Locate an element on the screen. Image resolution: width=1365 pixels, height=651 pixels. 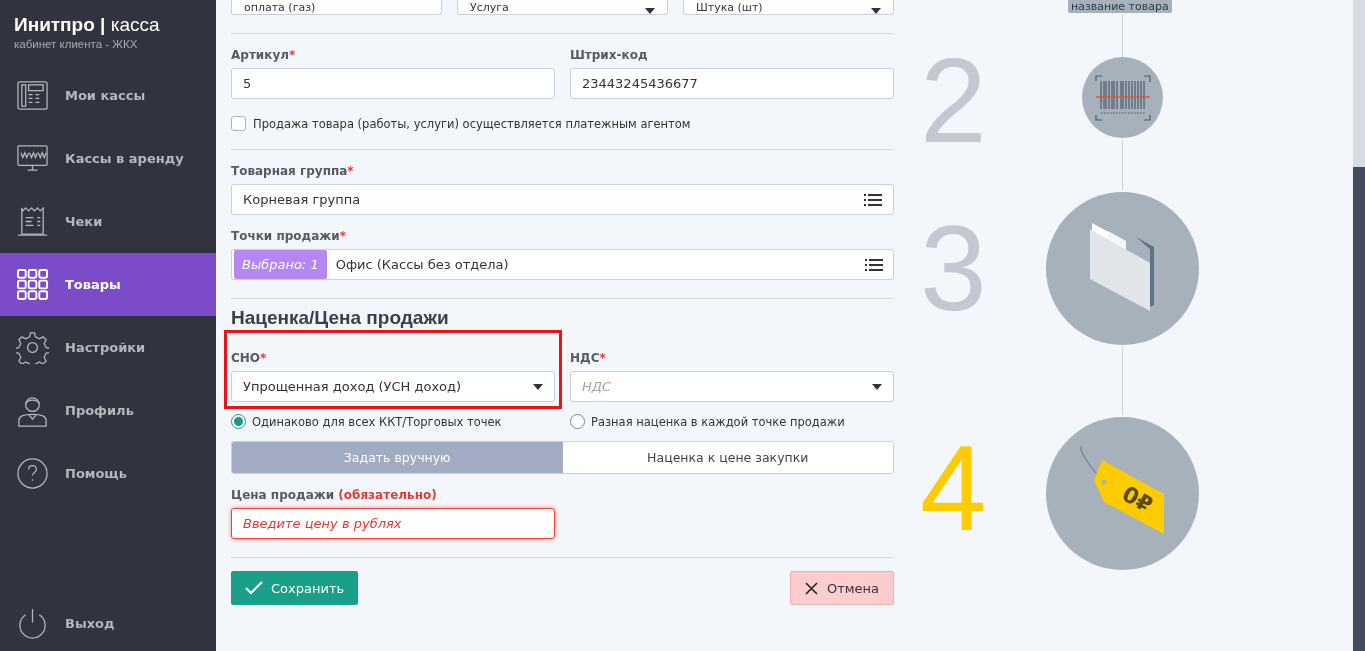
step-number: 4 is located at coordinates (953, 488).